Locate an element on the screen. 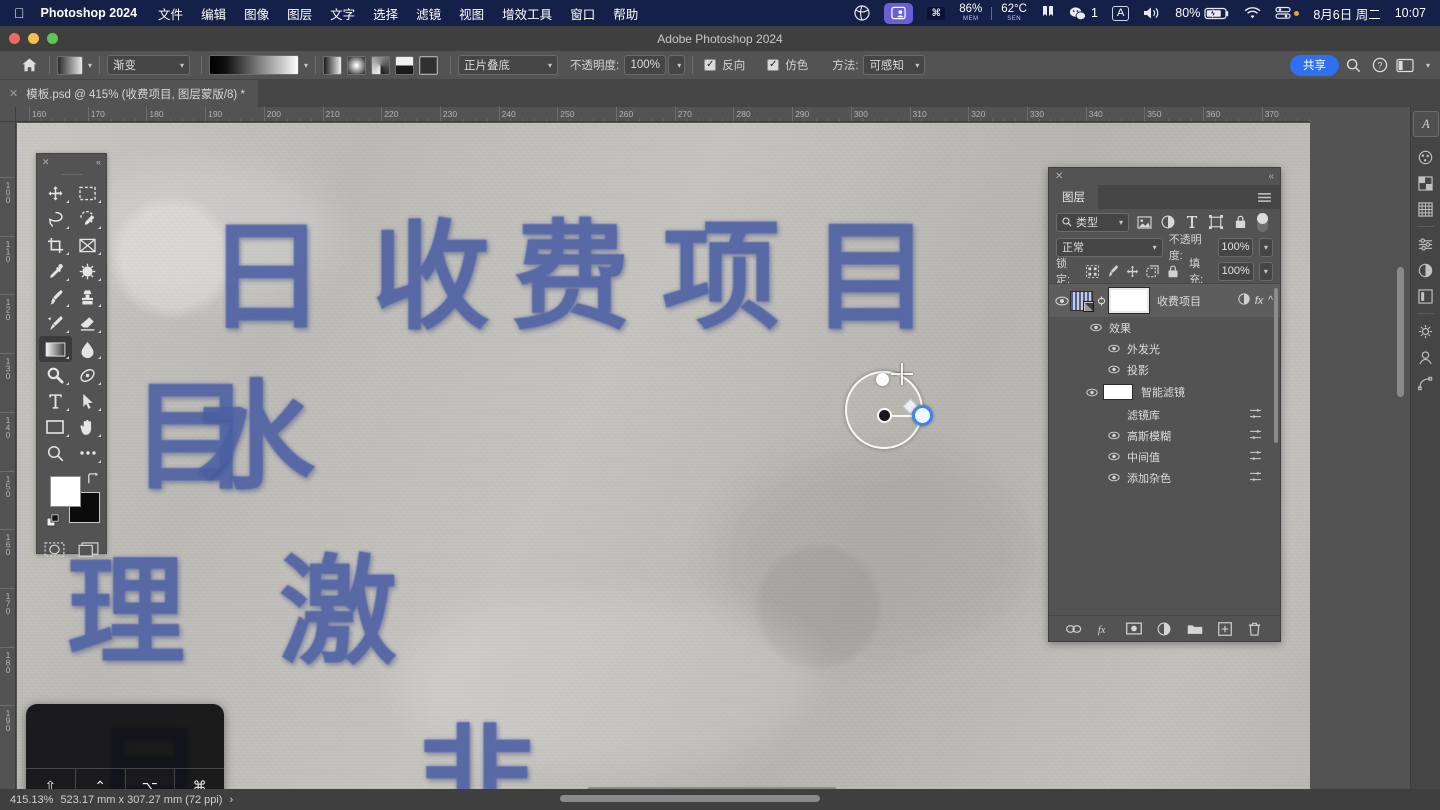 This screenshot has height=810, width=1440. layer-row-gaussian-blur: 高斯模糊 is located at coordinates (1164, 435).